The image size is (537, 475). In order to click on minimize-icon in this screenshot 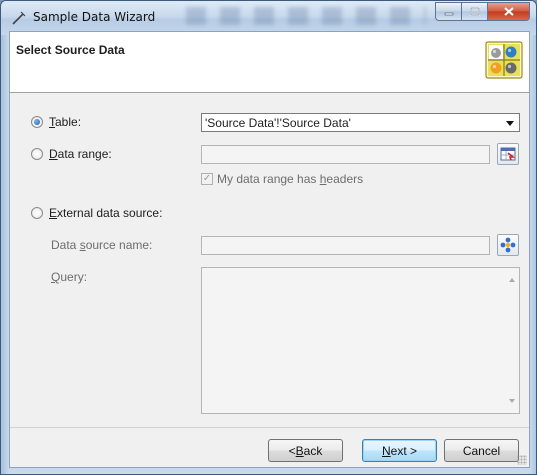, I will do `click(448, 13)`.